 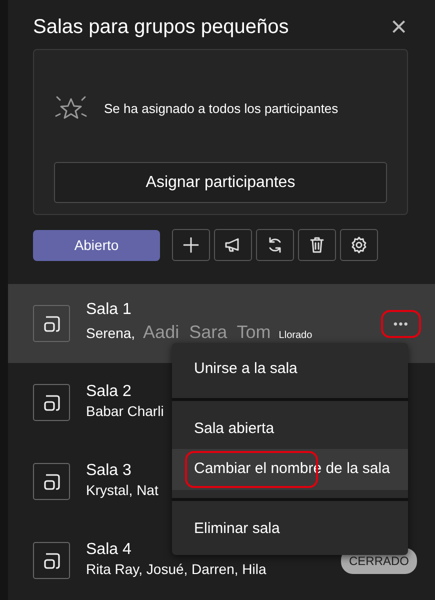 What do you see at coordinates (295, 335) in the screenshot?
I see `participant-label: Llorado` at bounding box center [295, 335].